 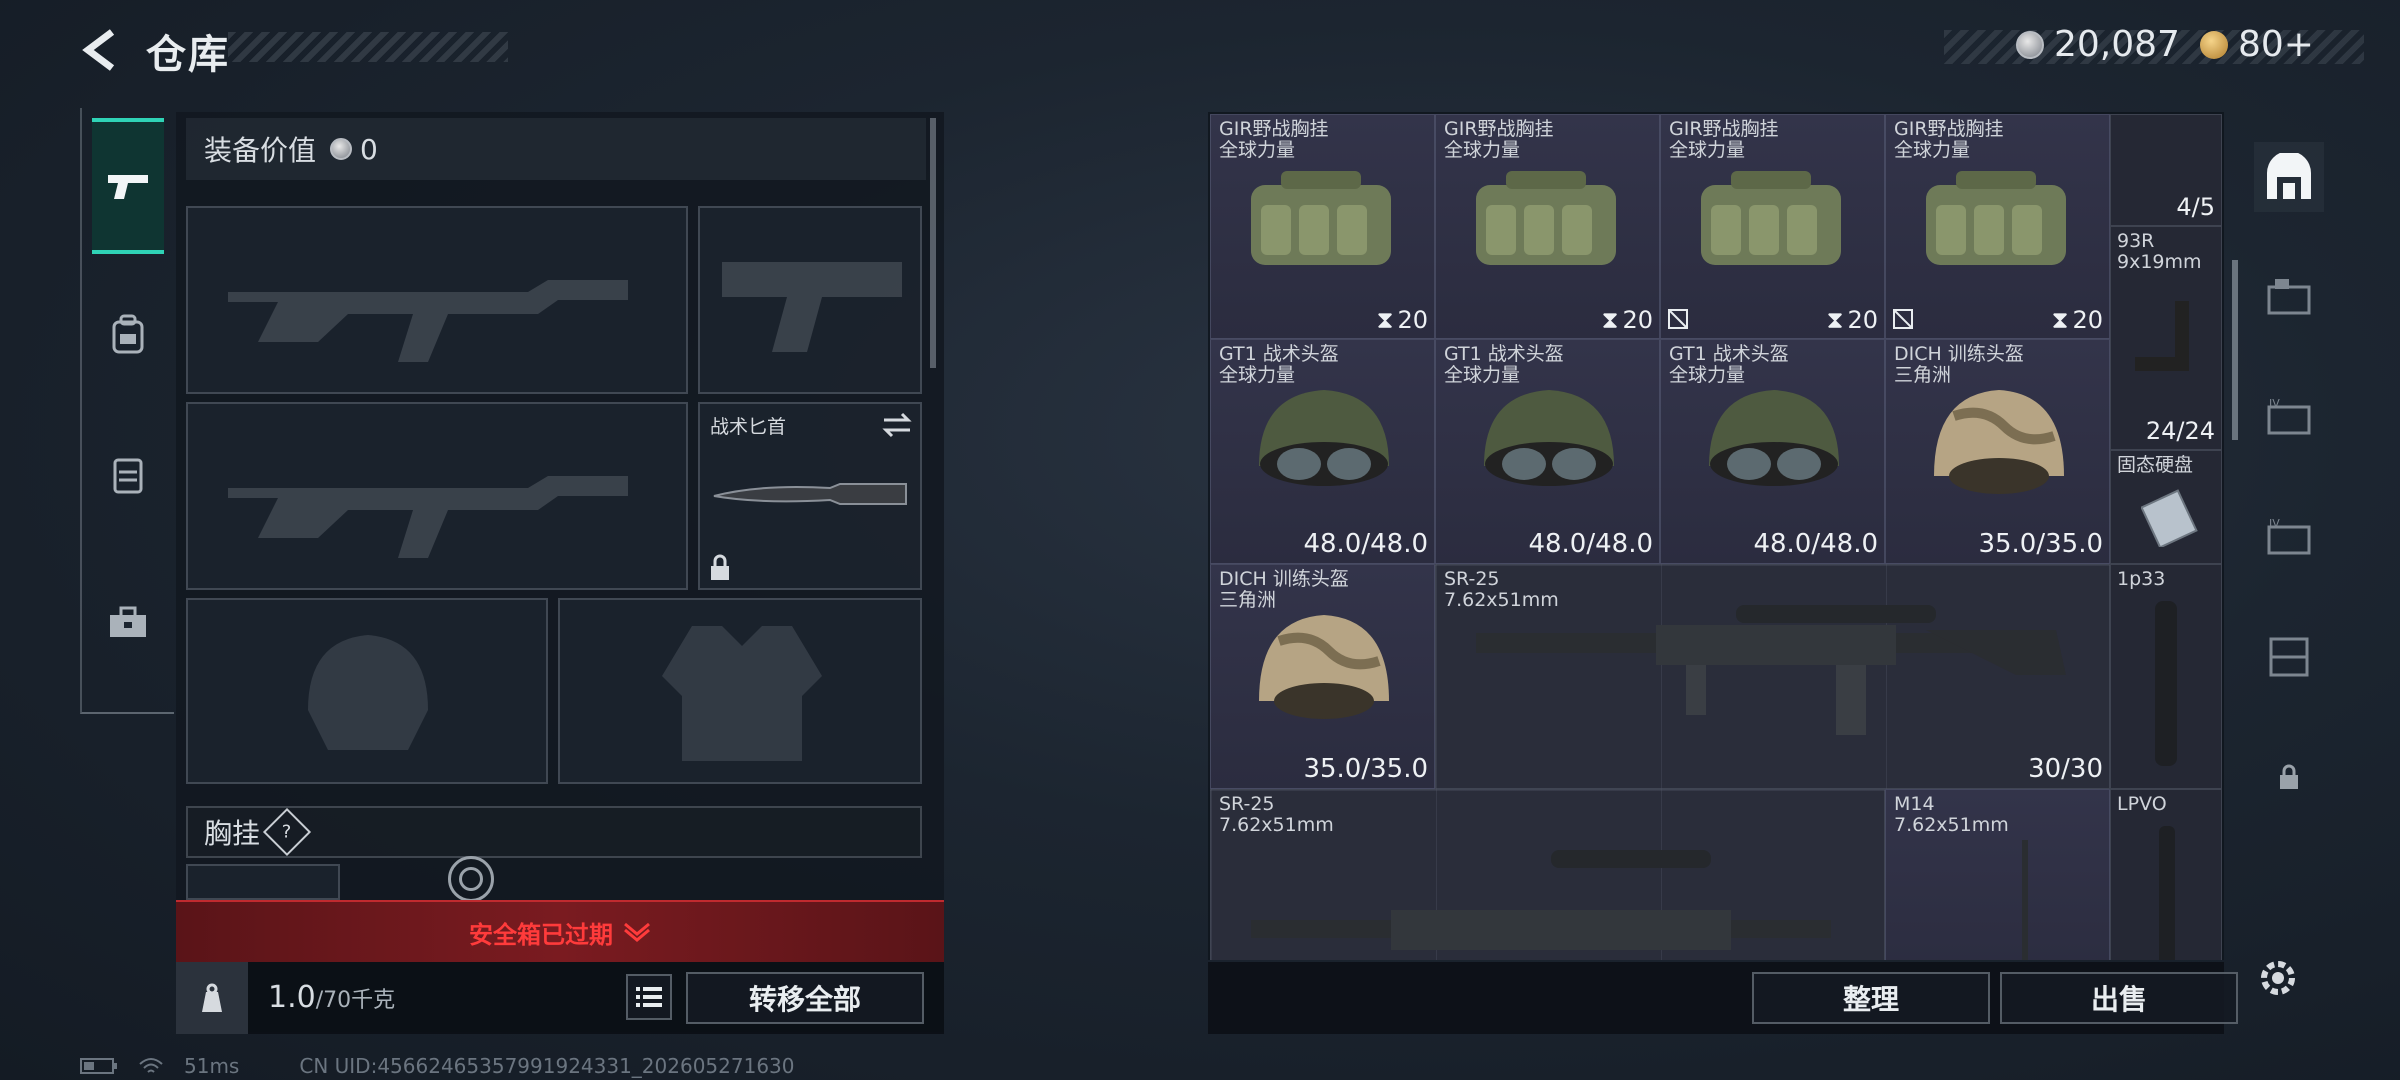 I want to click on inventory-item: SR-25 7.62x51mm, so click(x=1547, y=874).